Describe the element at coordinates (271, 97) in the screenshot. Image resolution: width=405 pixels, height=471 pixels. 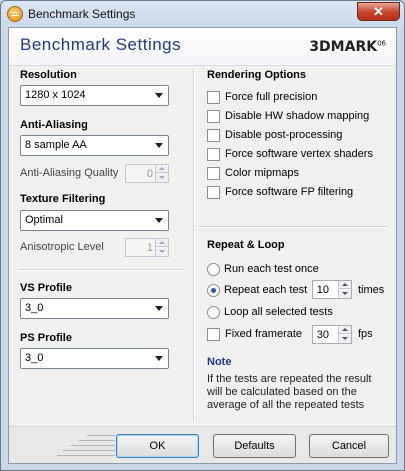
I see `checkbox-label: Force full precision` at that location.